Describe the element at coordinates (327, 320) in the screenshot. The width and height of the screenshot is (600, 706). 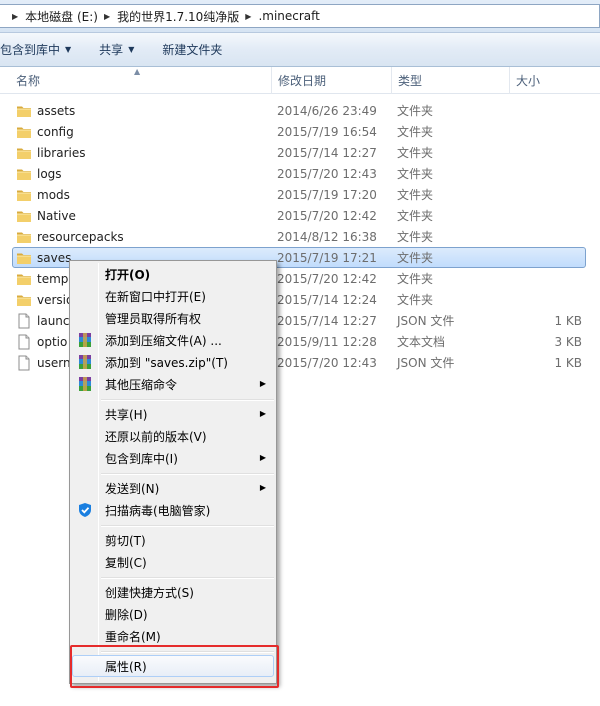
I see `file-date: 2015/7/14 12:27` at that location.